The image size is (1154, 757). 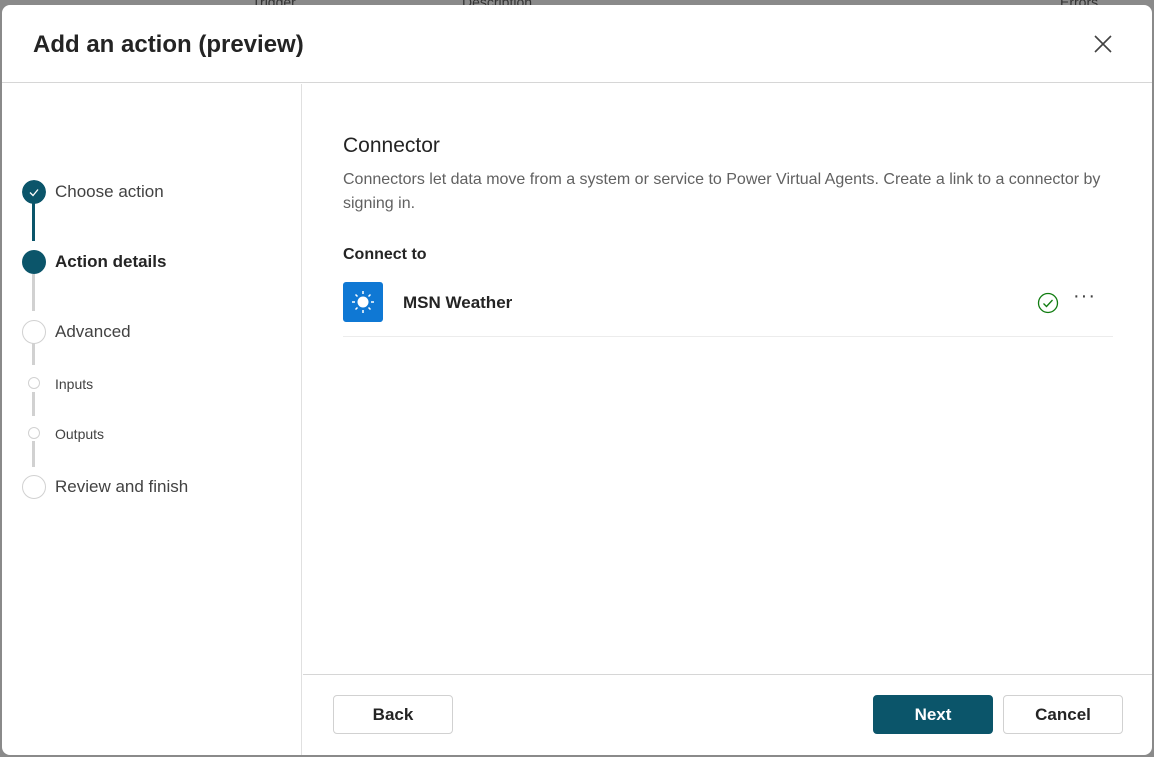 I want to click on step-label: Review and finish, so click(x=122, y=486).